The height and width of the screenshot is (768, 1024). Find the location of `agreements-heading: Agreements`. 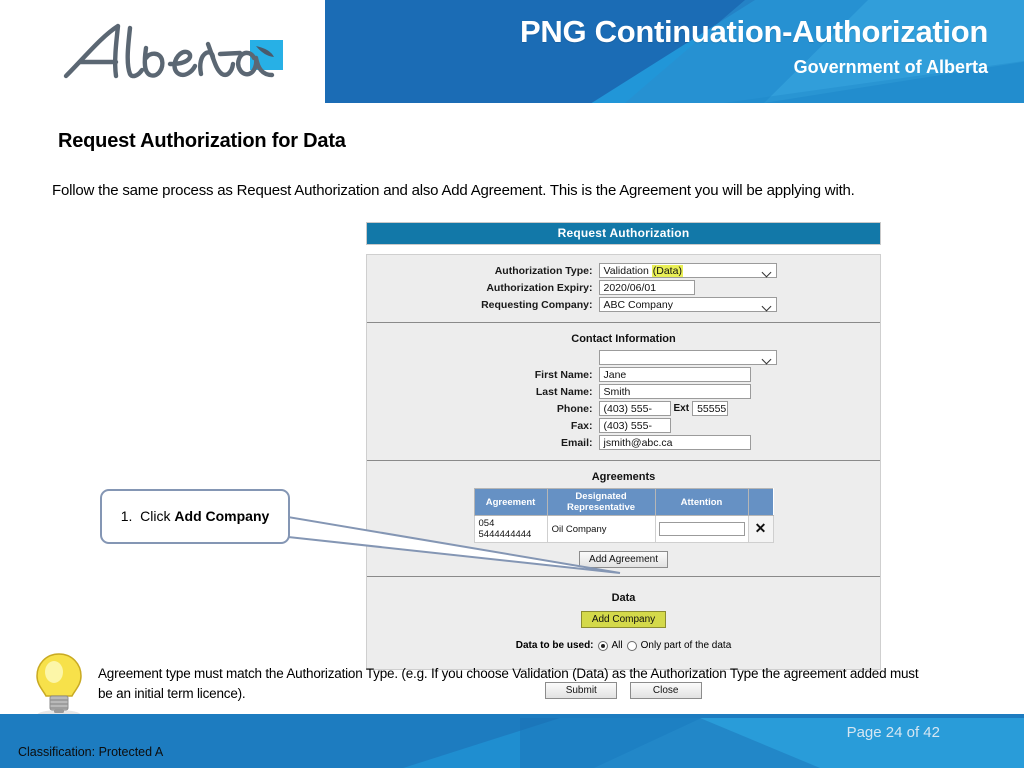

agreements-heading: Agreements is located at coordinates (623, 477).